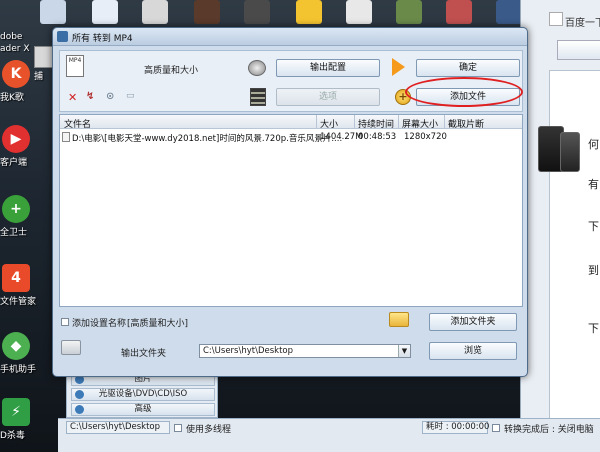  Describe the element at coordinates (290, 37) in the screenshot. I see `dialog-titlebar: 所有 转到 MP4` at that location.